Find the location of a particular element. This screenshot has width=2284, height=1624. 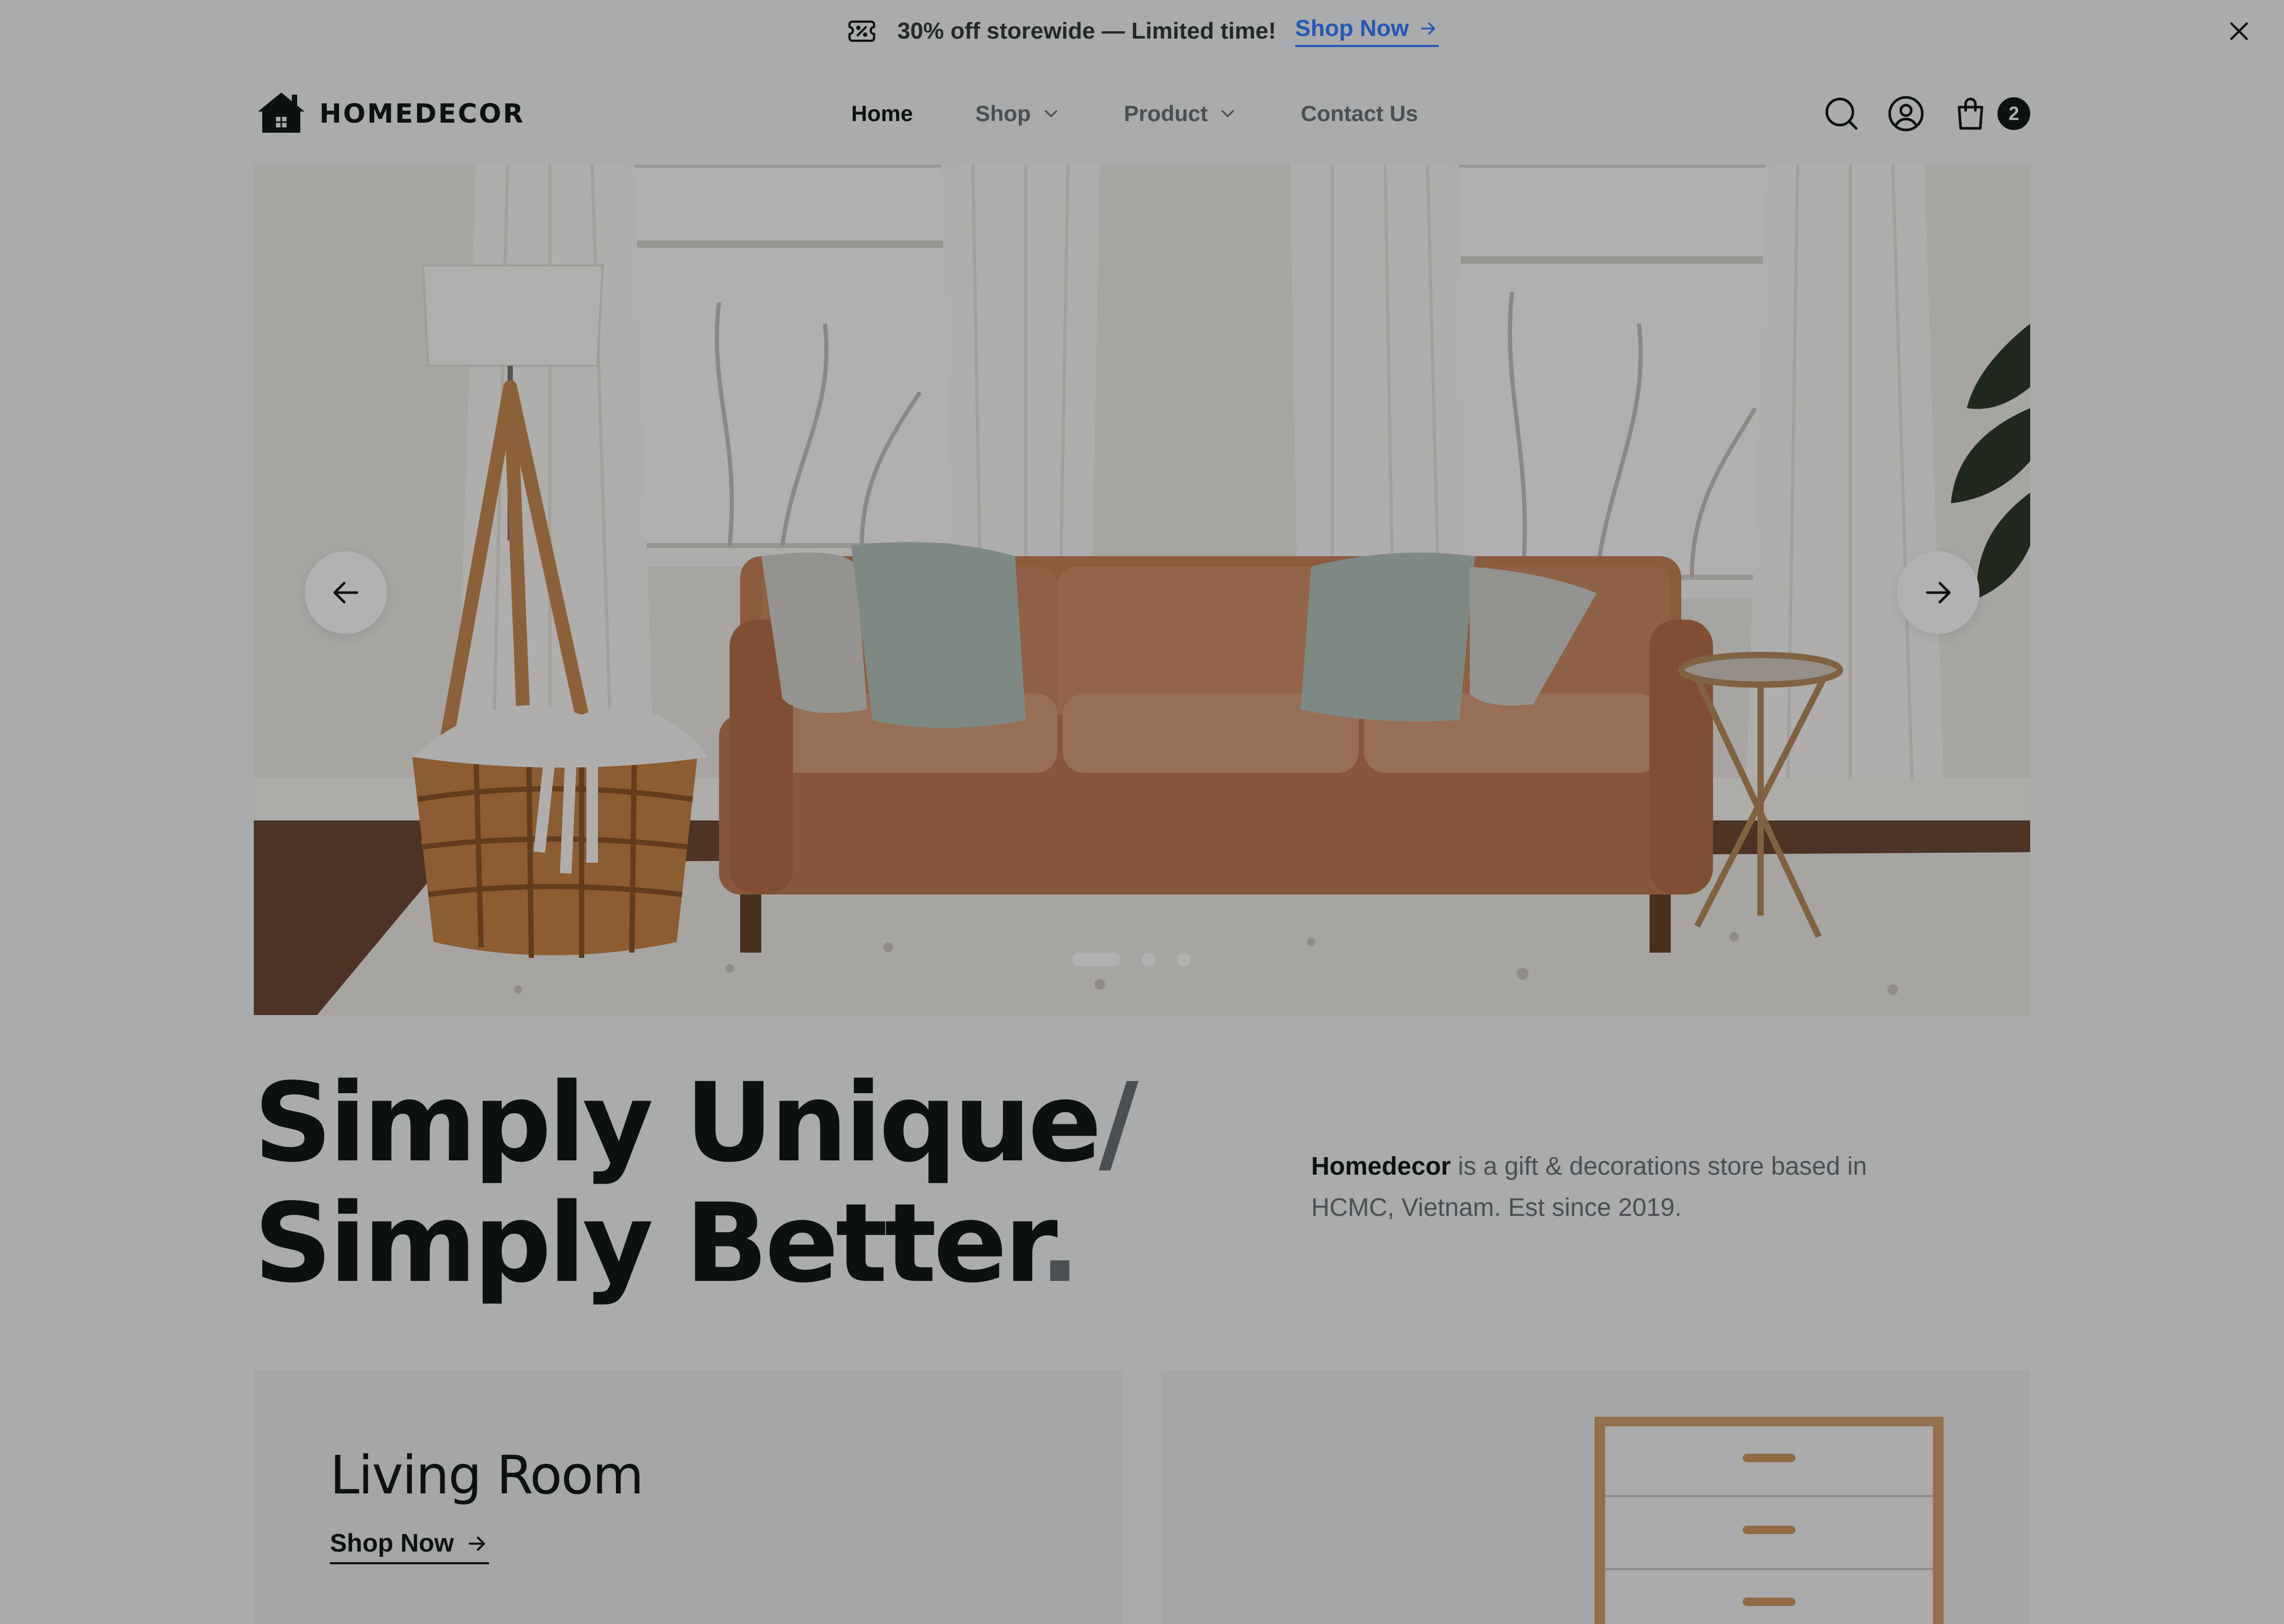

basket is located at coordinates (560, 831).